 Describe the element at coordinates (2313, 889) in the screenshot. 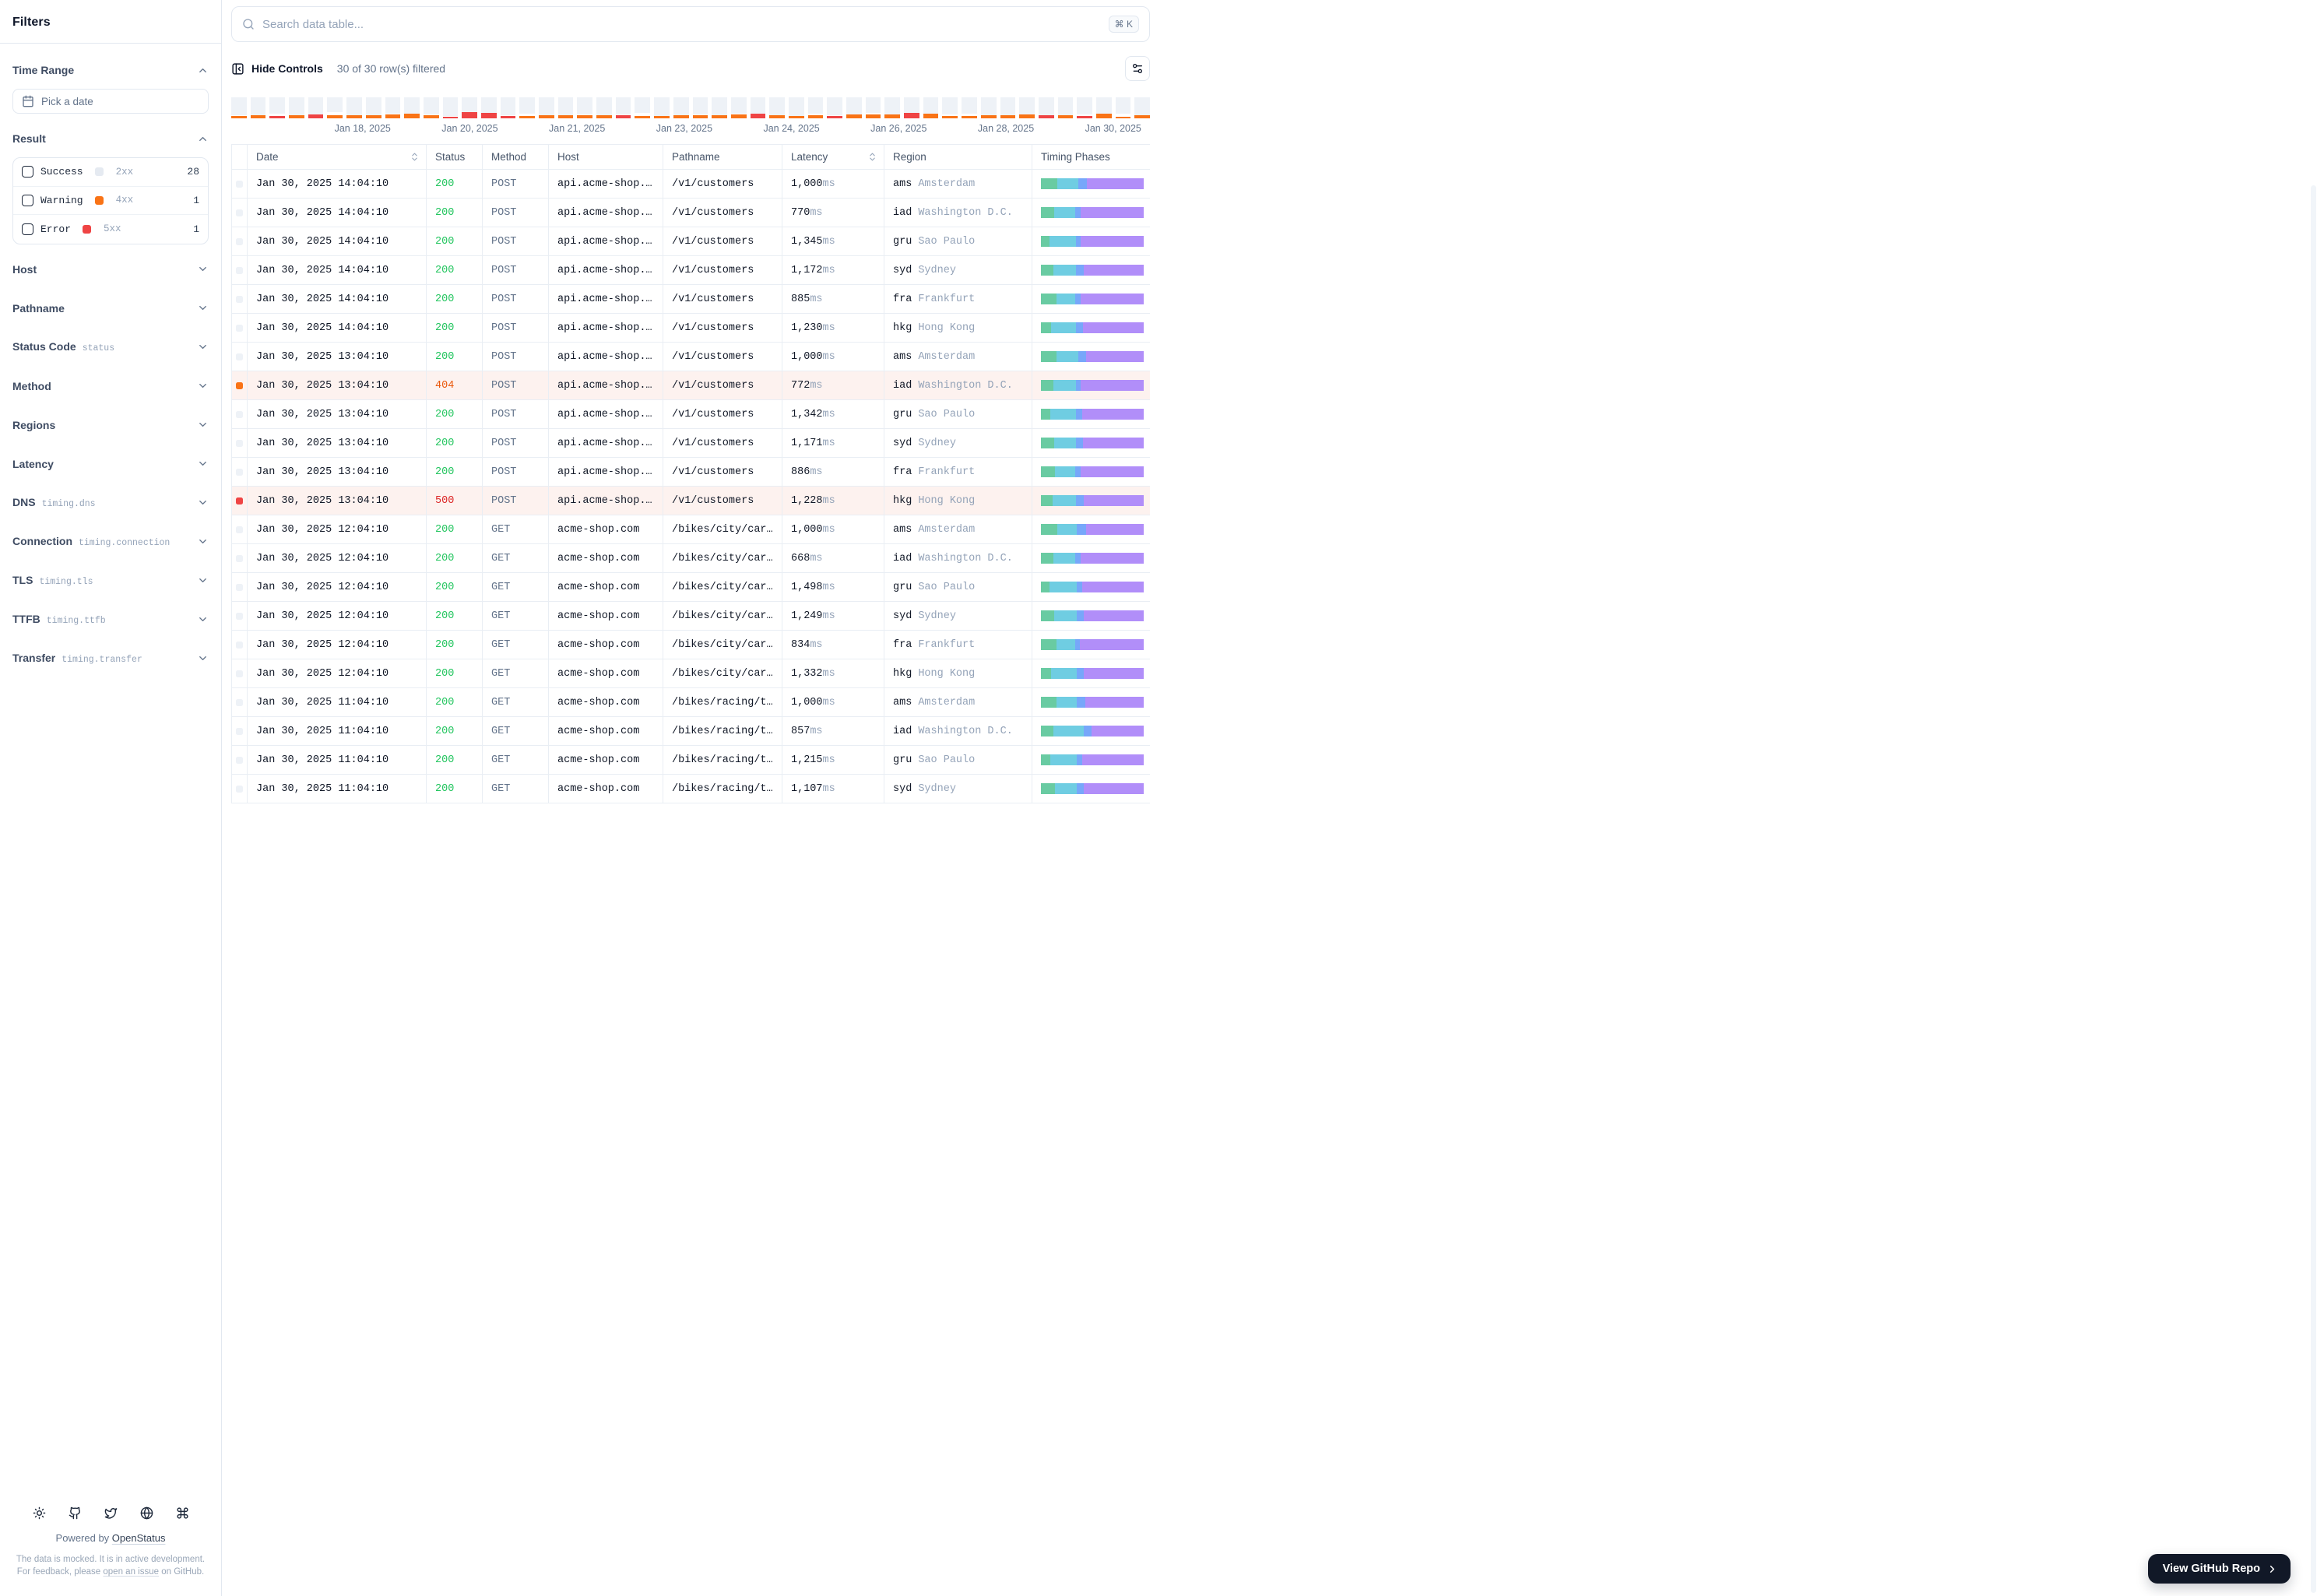

I see `scrollbar` at that location.